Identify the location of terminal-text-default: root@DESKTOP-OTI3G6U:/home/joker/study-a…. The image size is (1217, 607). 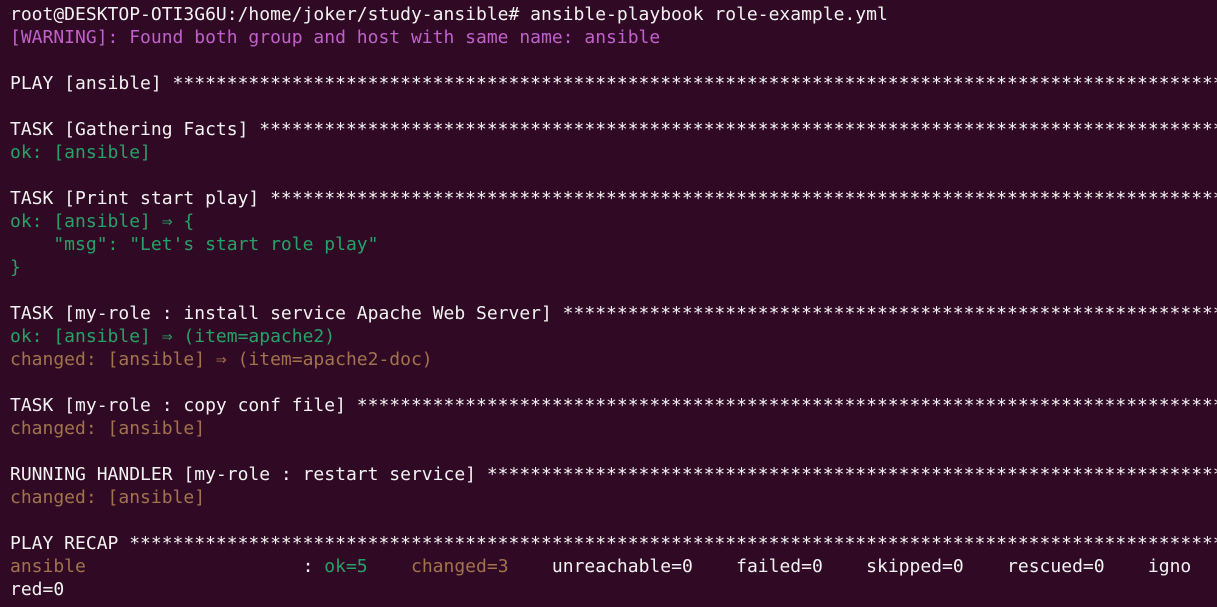
(449, 14).